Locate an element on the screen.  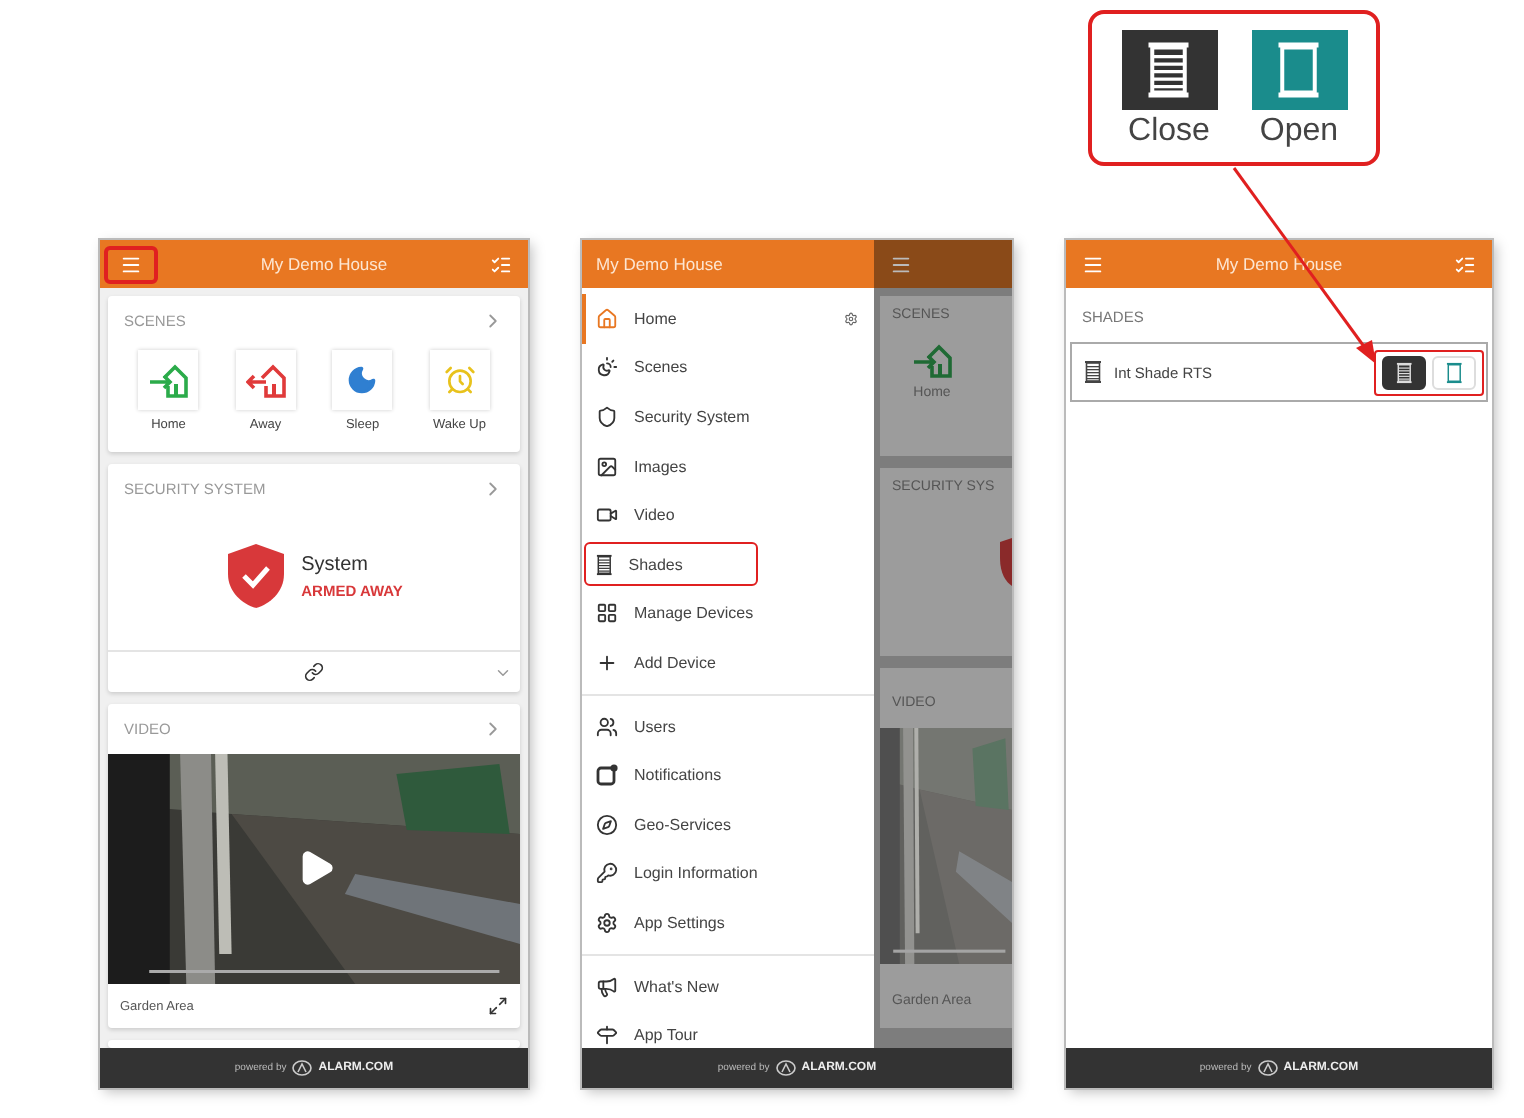
grid-icon is located at coordinates (607, 613).